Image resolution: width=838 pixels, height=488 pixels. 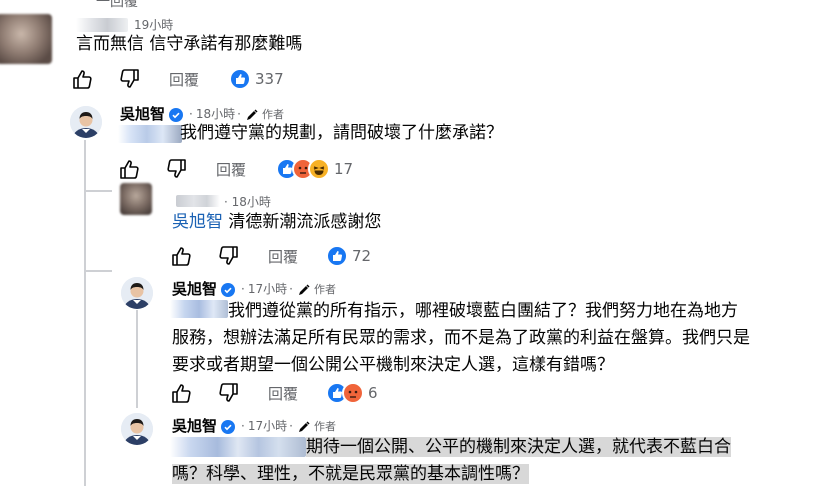 What do you see at coordinates (344, 169) in the screenshot?
I see `reaction-count: 17` at bounding box center [344, 169].